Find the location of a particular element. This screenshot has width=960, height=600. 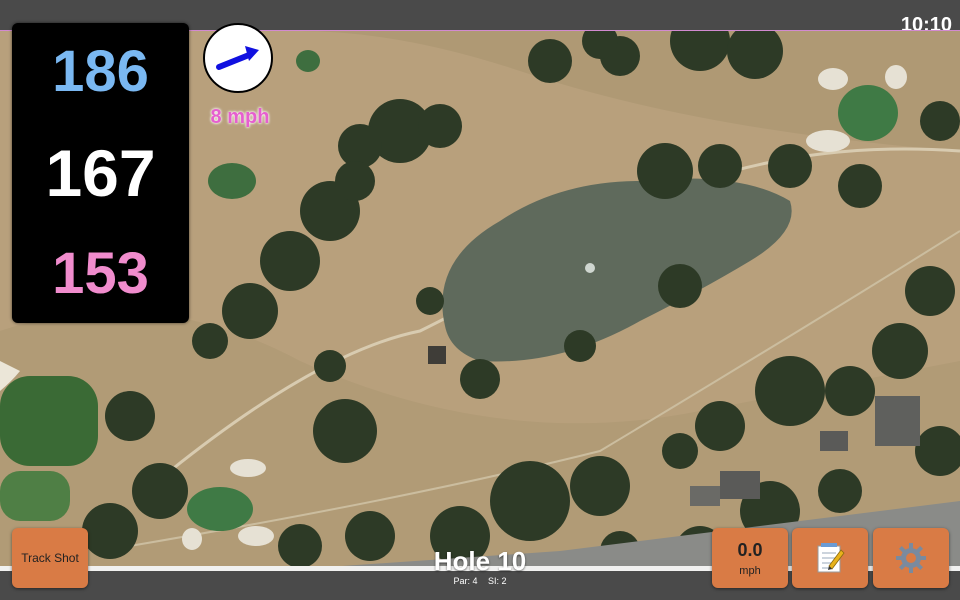

wind-speed-label: 8 mph is located at coordinates (240, 117).